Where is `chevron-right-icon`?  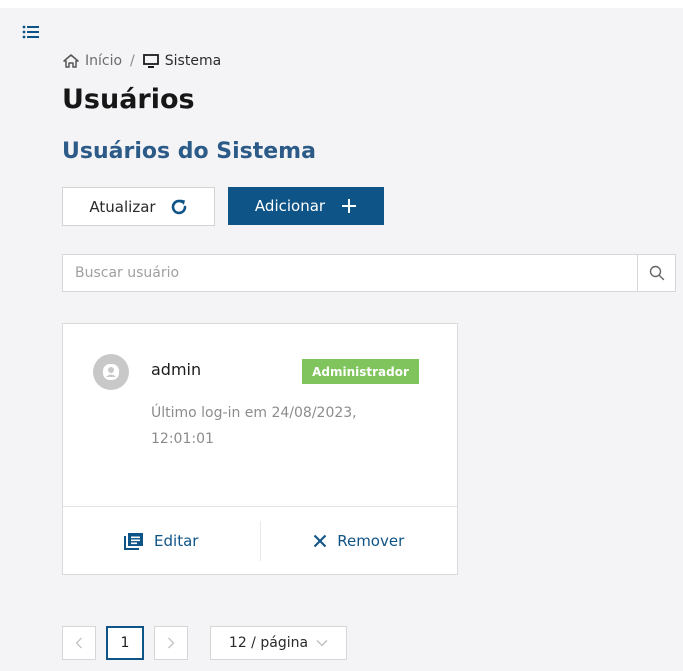 chevron-right-icon is located at coordinates (171, 643).